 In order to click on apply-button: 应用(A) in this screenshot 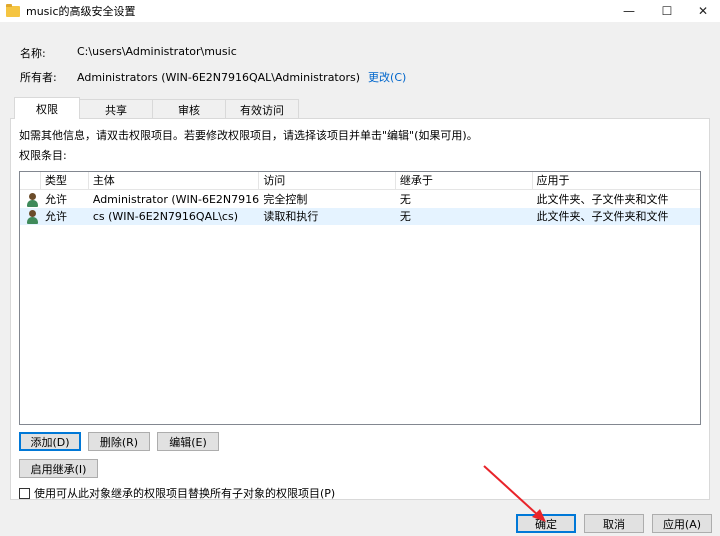, I will do `click(682, 523)`.